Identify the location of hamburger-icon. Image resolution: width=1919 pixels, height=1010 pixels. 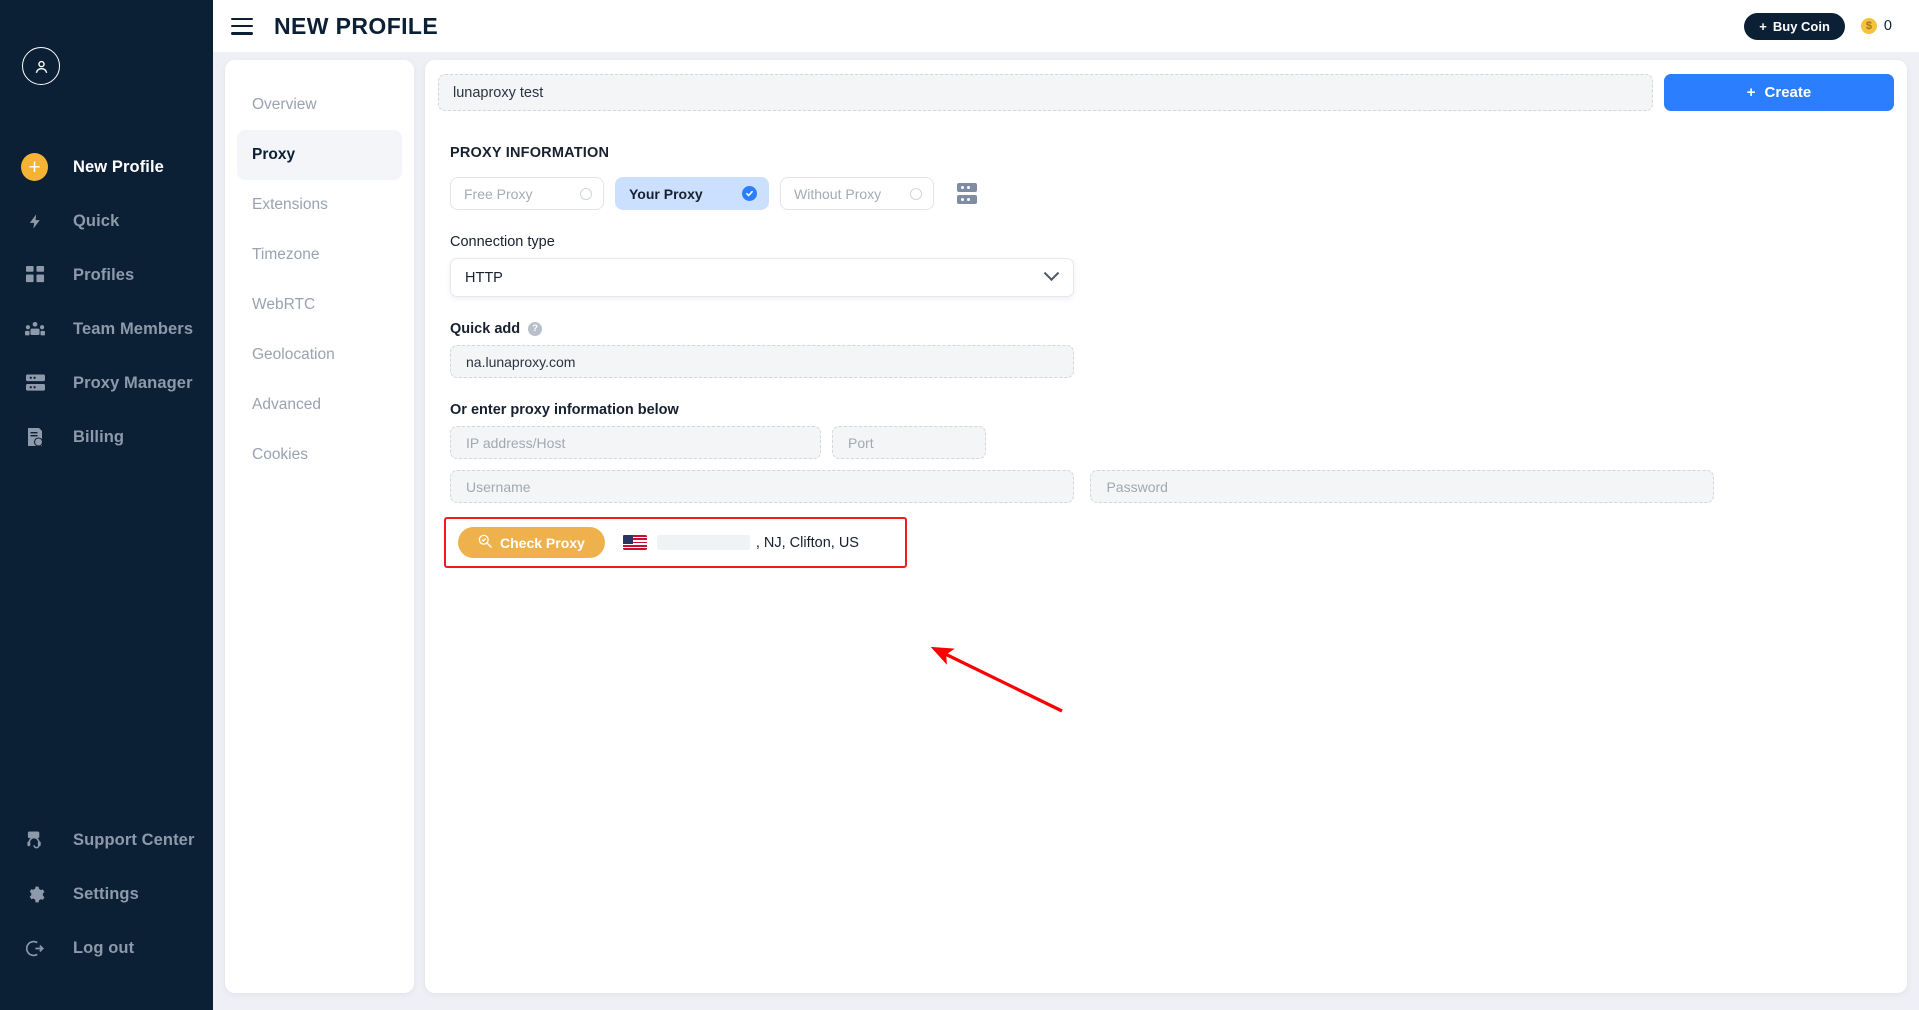
(242, 26).